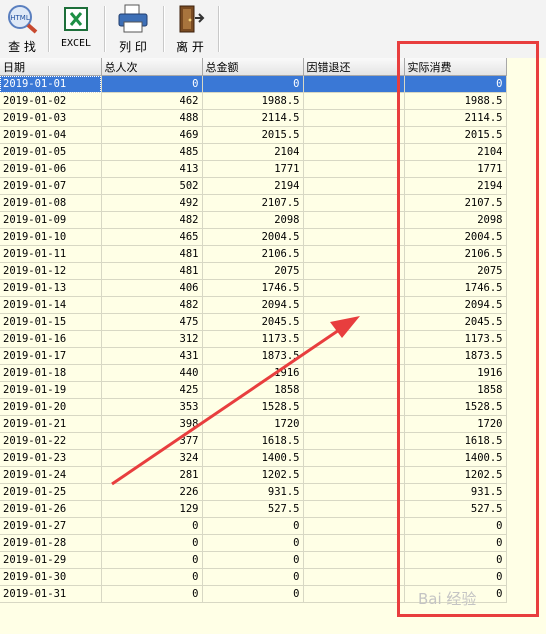  I want to click on cell-date: 2019-01-25, so click(51, 492).